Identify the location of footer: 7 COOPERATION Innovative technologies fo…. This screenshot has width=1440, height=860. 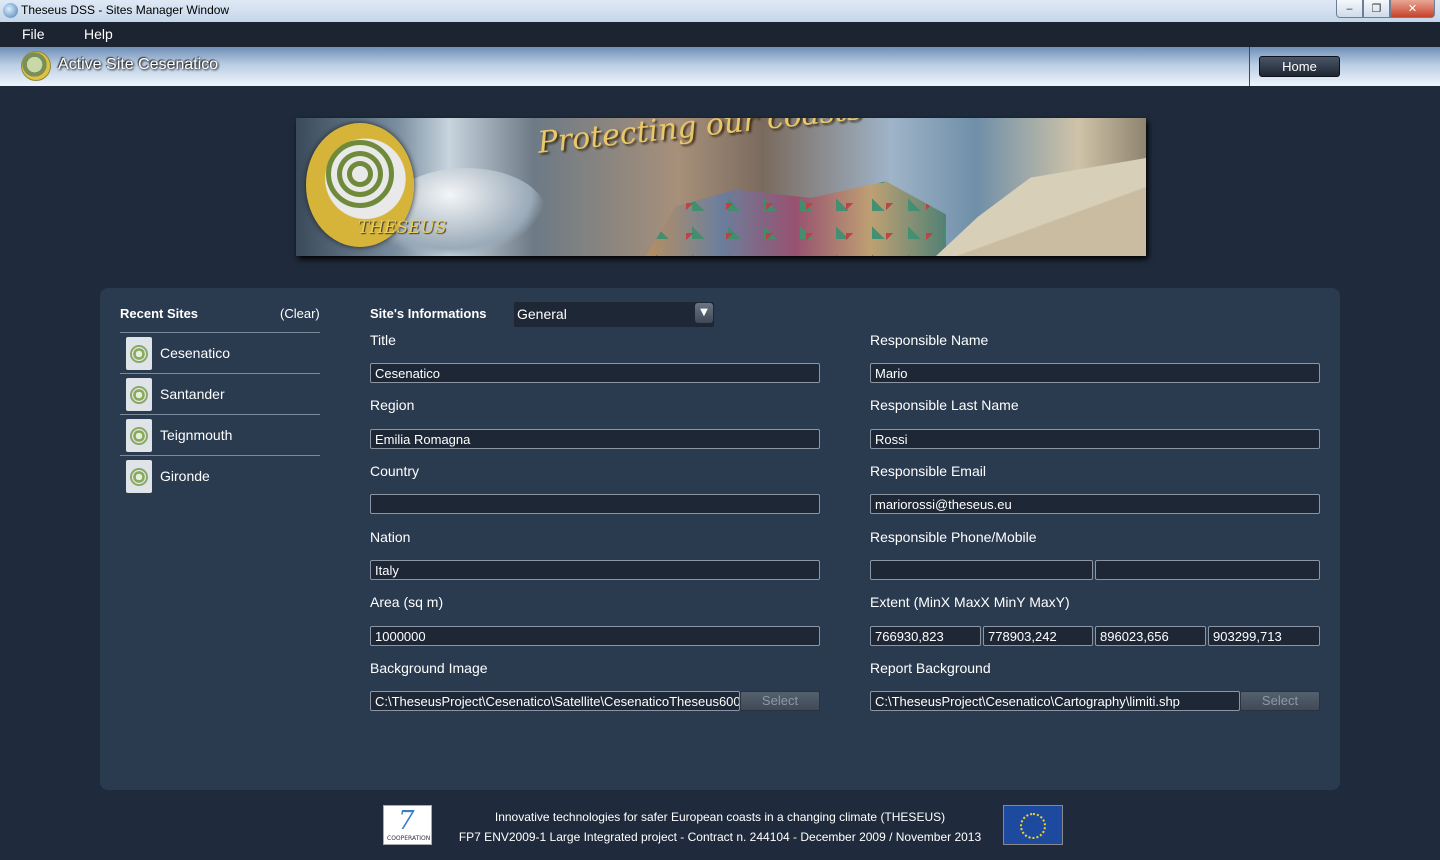
(720, 830).